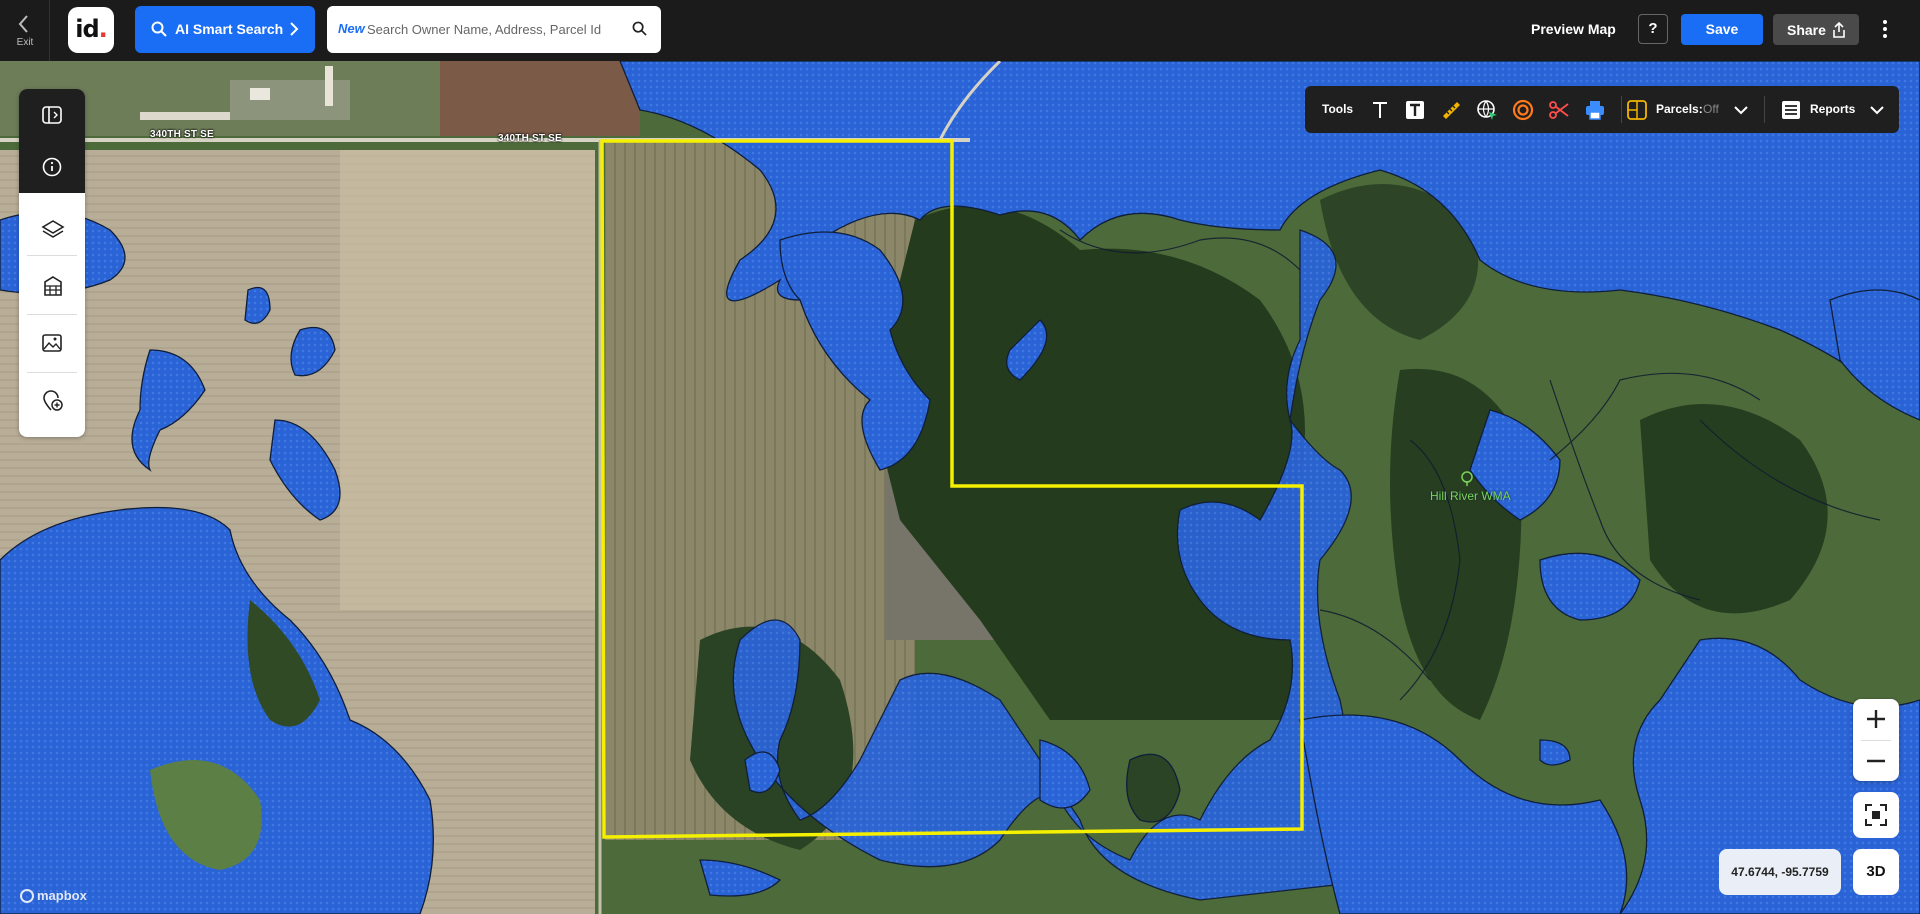  What do you see at coordinates (1470, 487) in the screenshot?
I see `poi-hill-river-wma: Hill River WMA` at bounding box center [1470, 487].